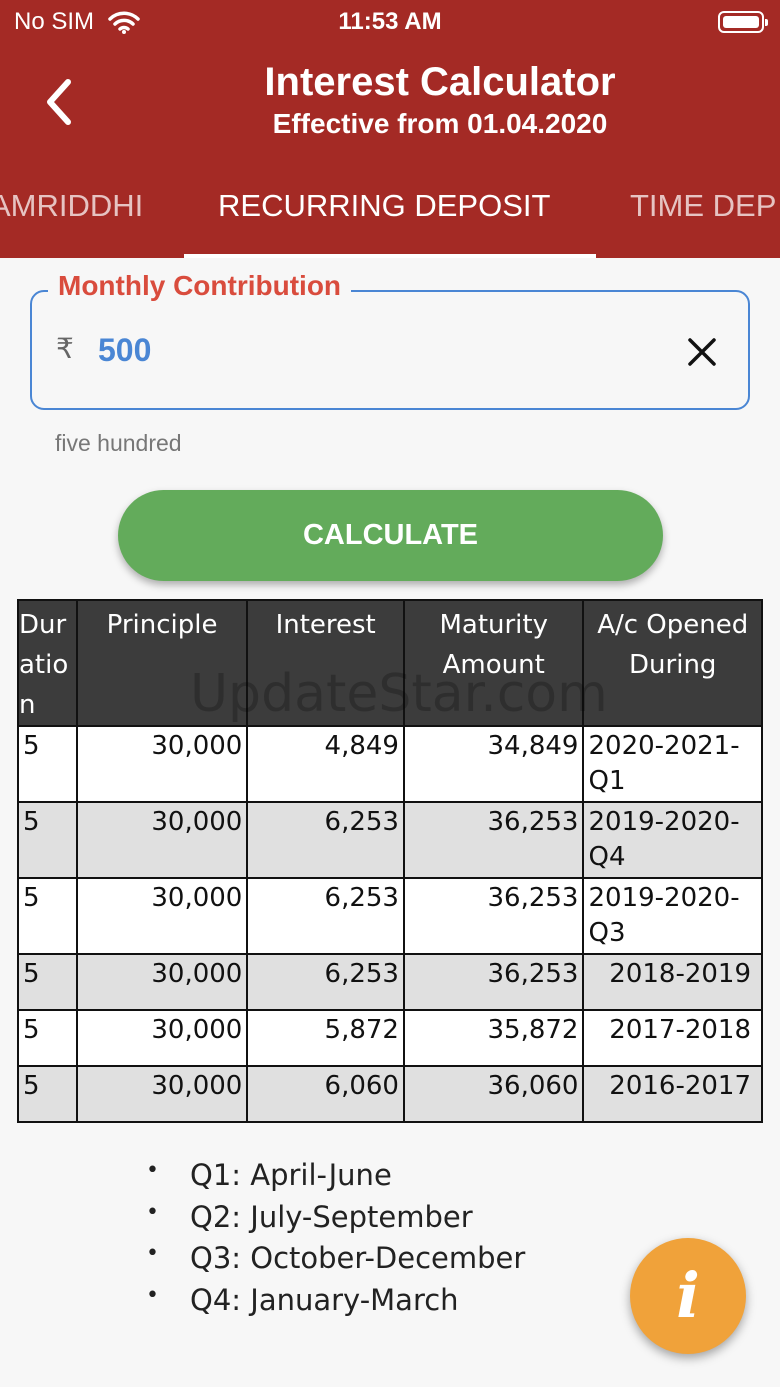 Image resolution: width=780 pixels, height=1387 pixels. Describe the element at coordinates (71, 206) in the screenshot. I see `tab-samriddhi: AMRIDDHI` at that location.